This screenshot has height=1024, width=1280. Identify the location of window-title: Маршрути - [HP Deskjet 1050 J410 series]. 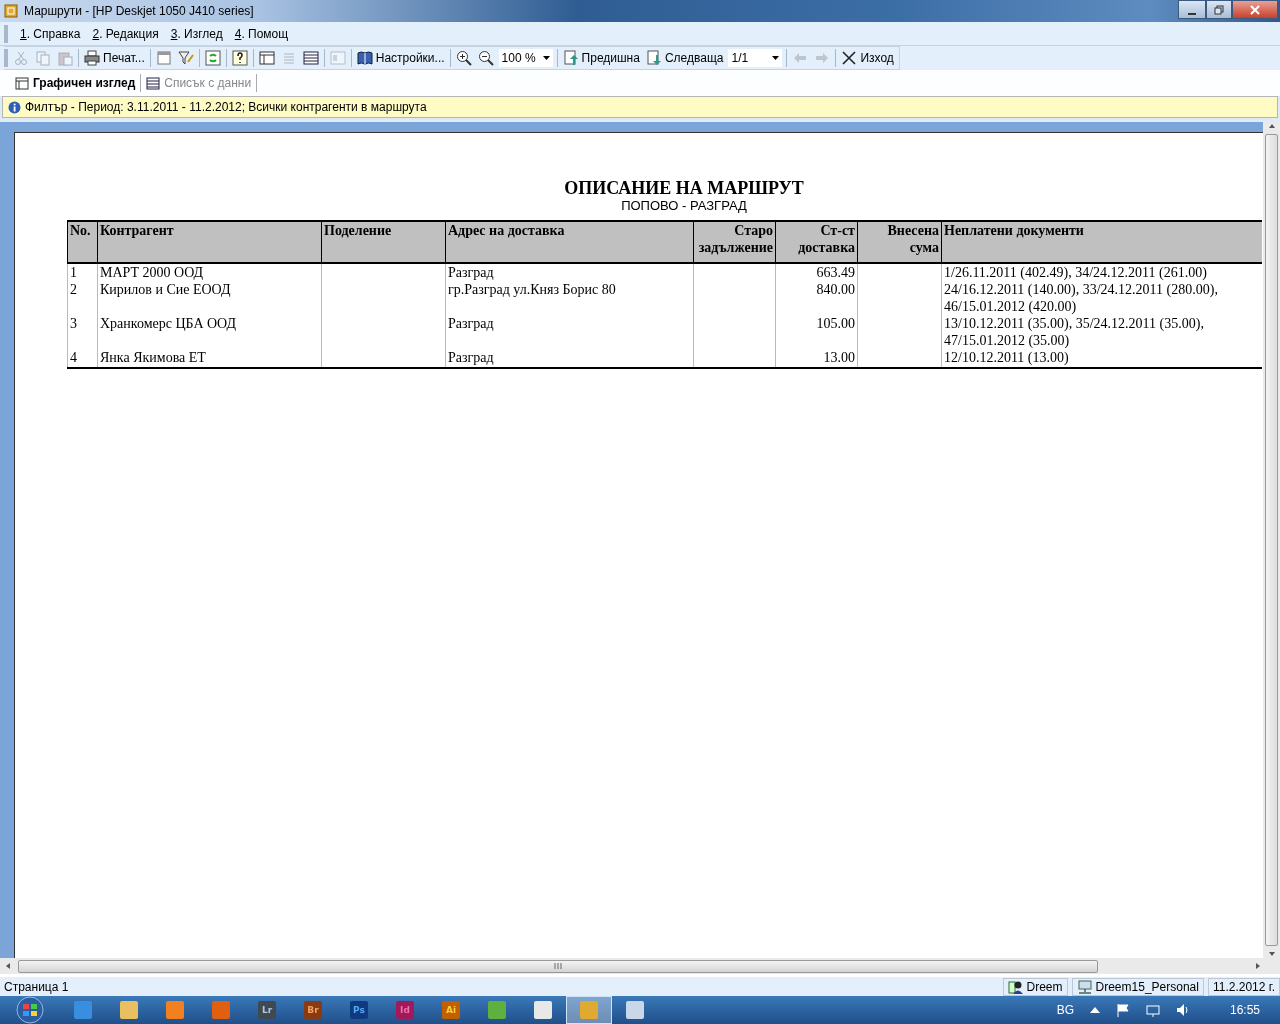
(139, 11).